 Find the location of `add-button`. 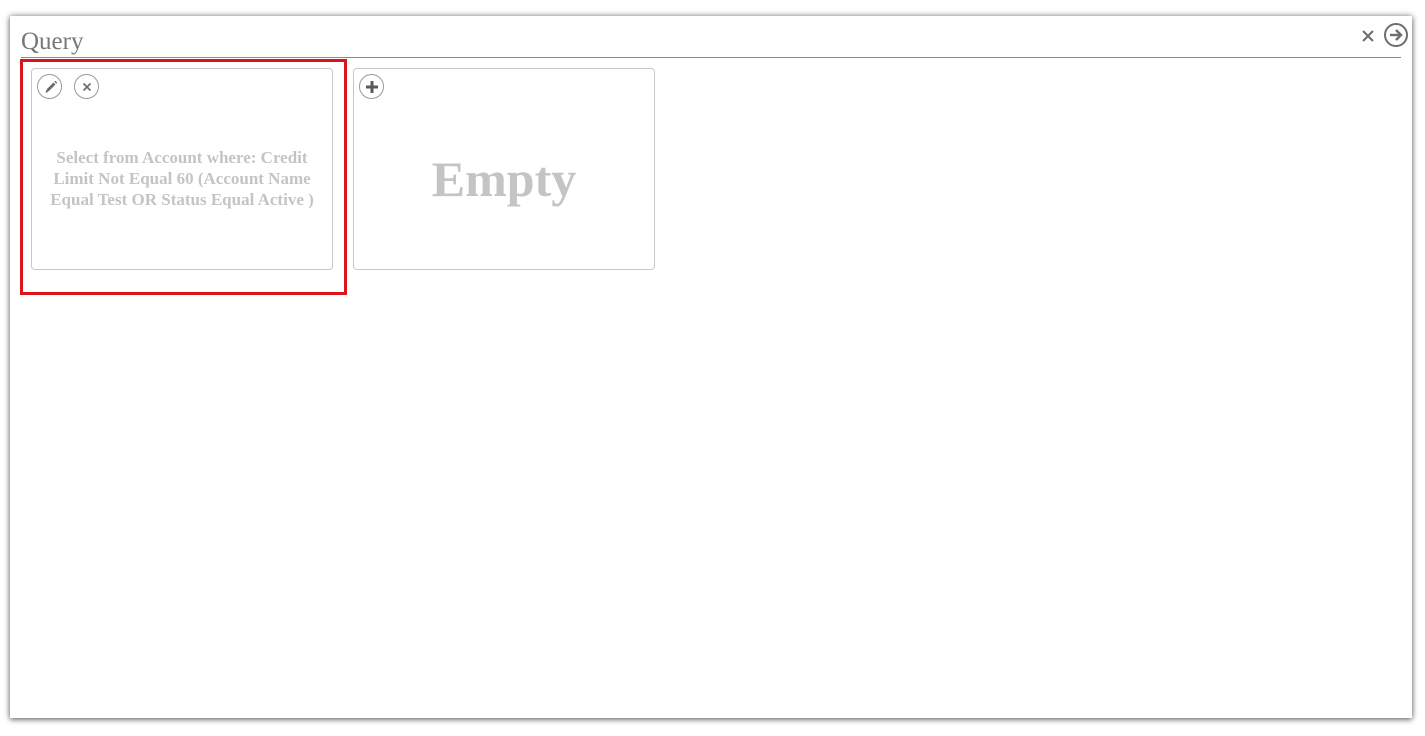

add-button is located at coordinates (371, 86).